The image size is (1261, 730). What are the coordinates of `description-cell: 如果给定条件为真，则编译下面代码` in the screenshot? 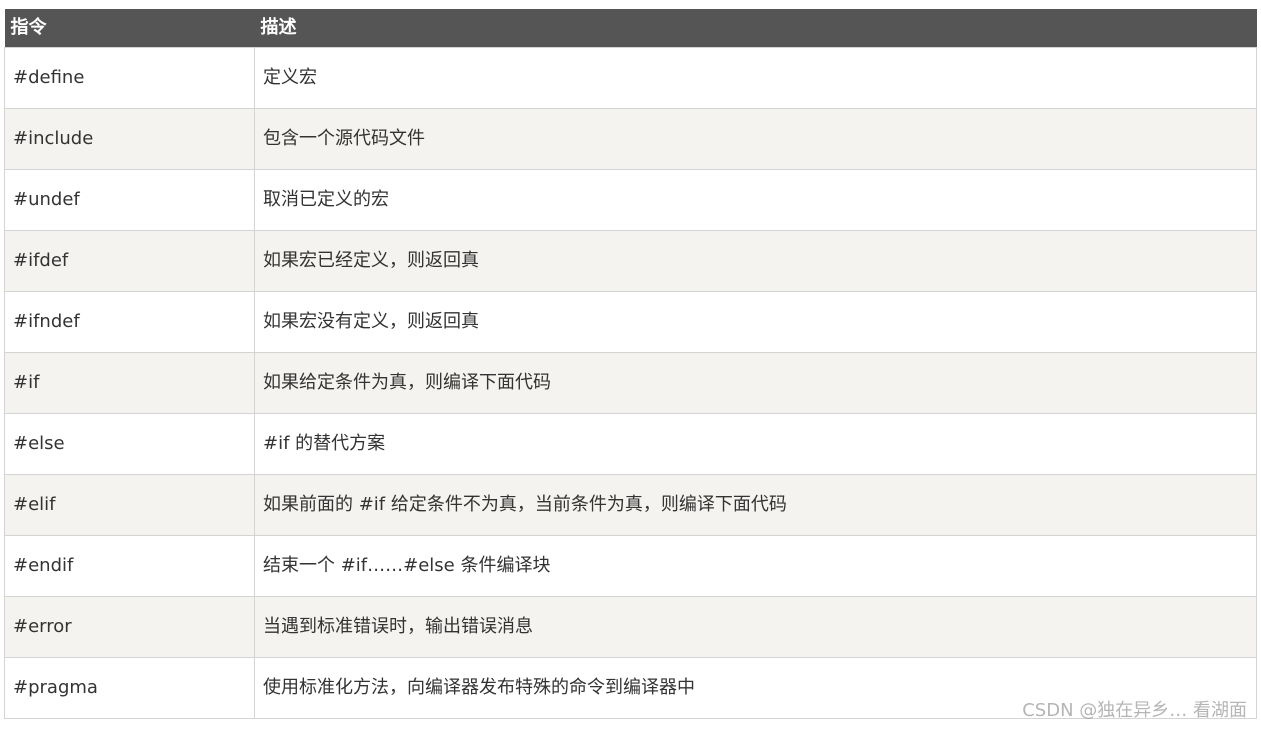 It's located at (755, 383).